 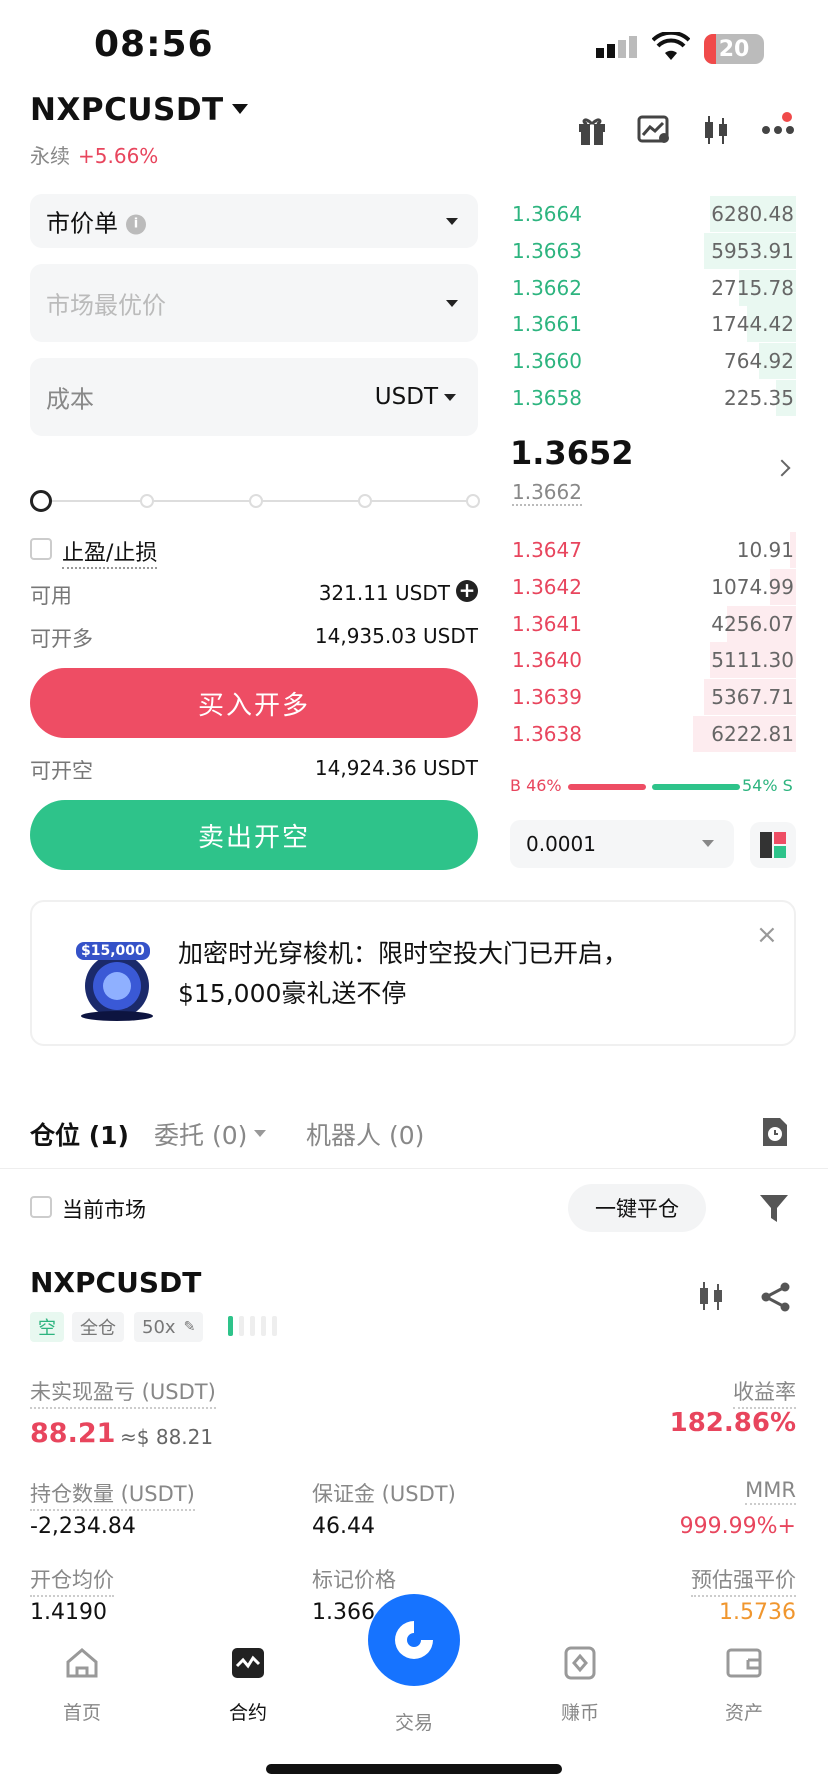 I want to click on buy-long-button: 买入开多, so click(x=254, y=703).